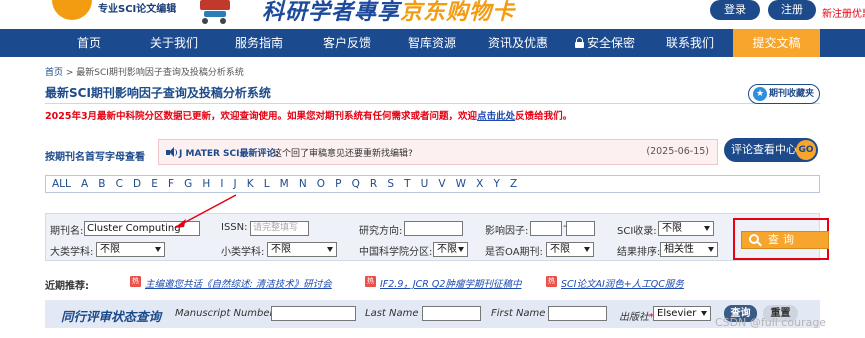 This screenshot has width=865, height=338. What do you see at coordinates (450, 249) in the screenshot?
I see `cas-partition-select: 不限` at bounding box center [450, 249].